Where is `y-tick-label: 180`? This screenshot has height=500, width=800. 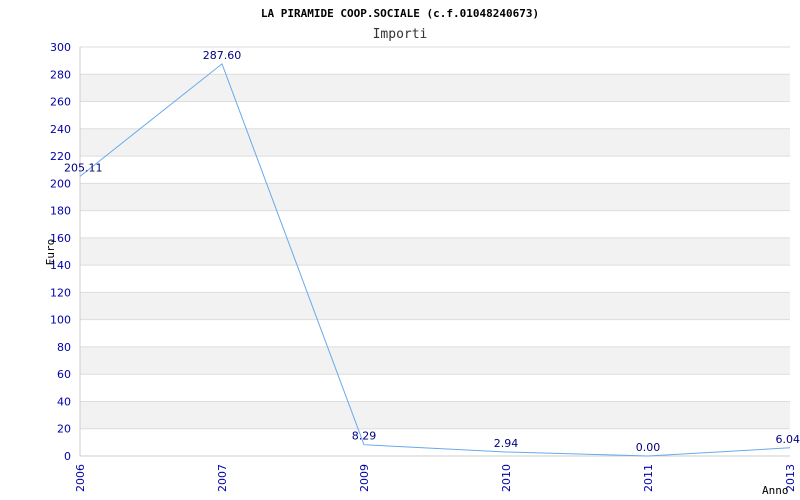
y-tick-label: 180 is located at coordinates (60, 211).